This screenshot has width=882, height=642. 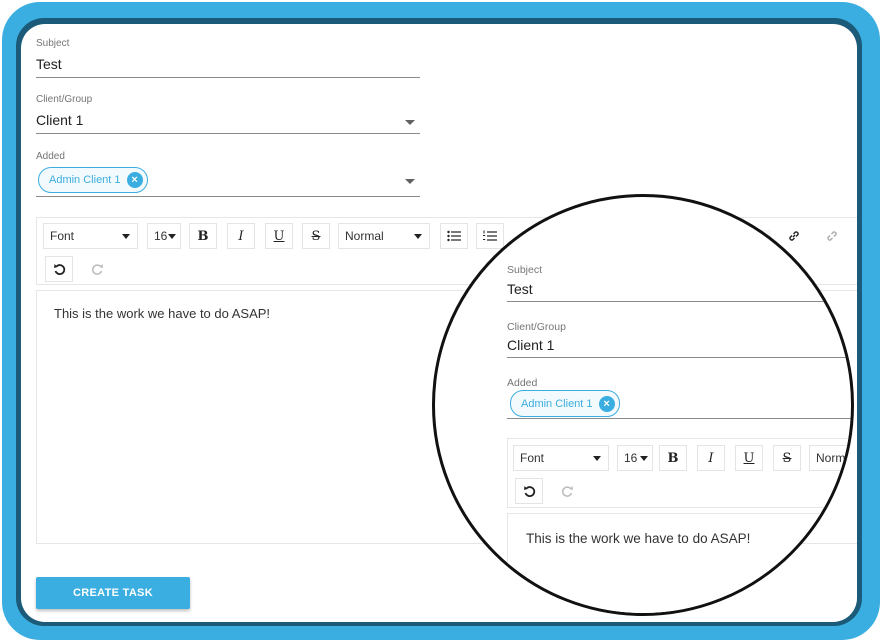 What do you see at coordinates (561, 458) in the screenshot?
I see `zoom-font-select: Font` at bounding box center [561, 458].